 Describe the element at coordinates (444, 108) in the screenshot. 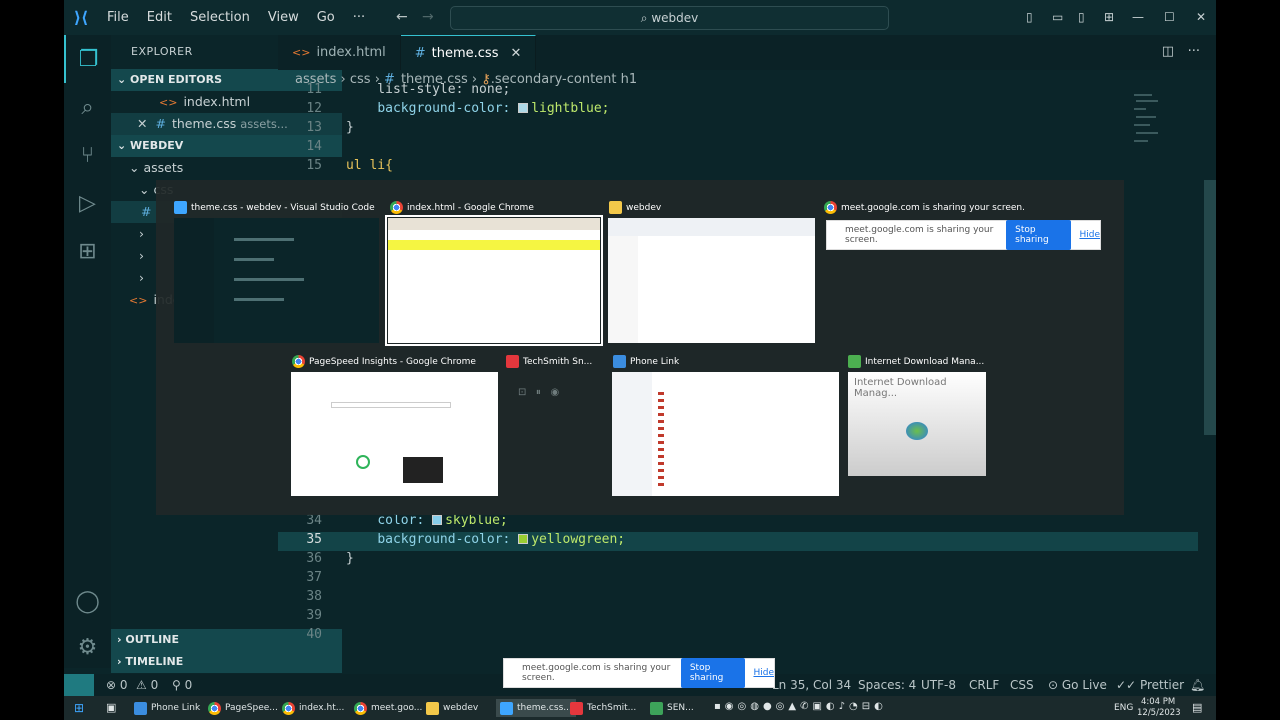

I see `css-property: background-color:` at that location.